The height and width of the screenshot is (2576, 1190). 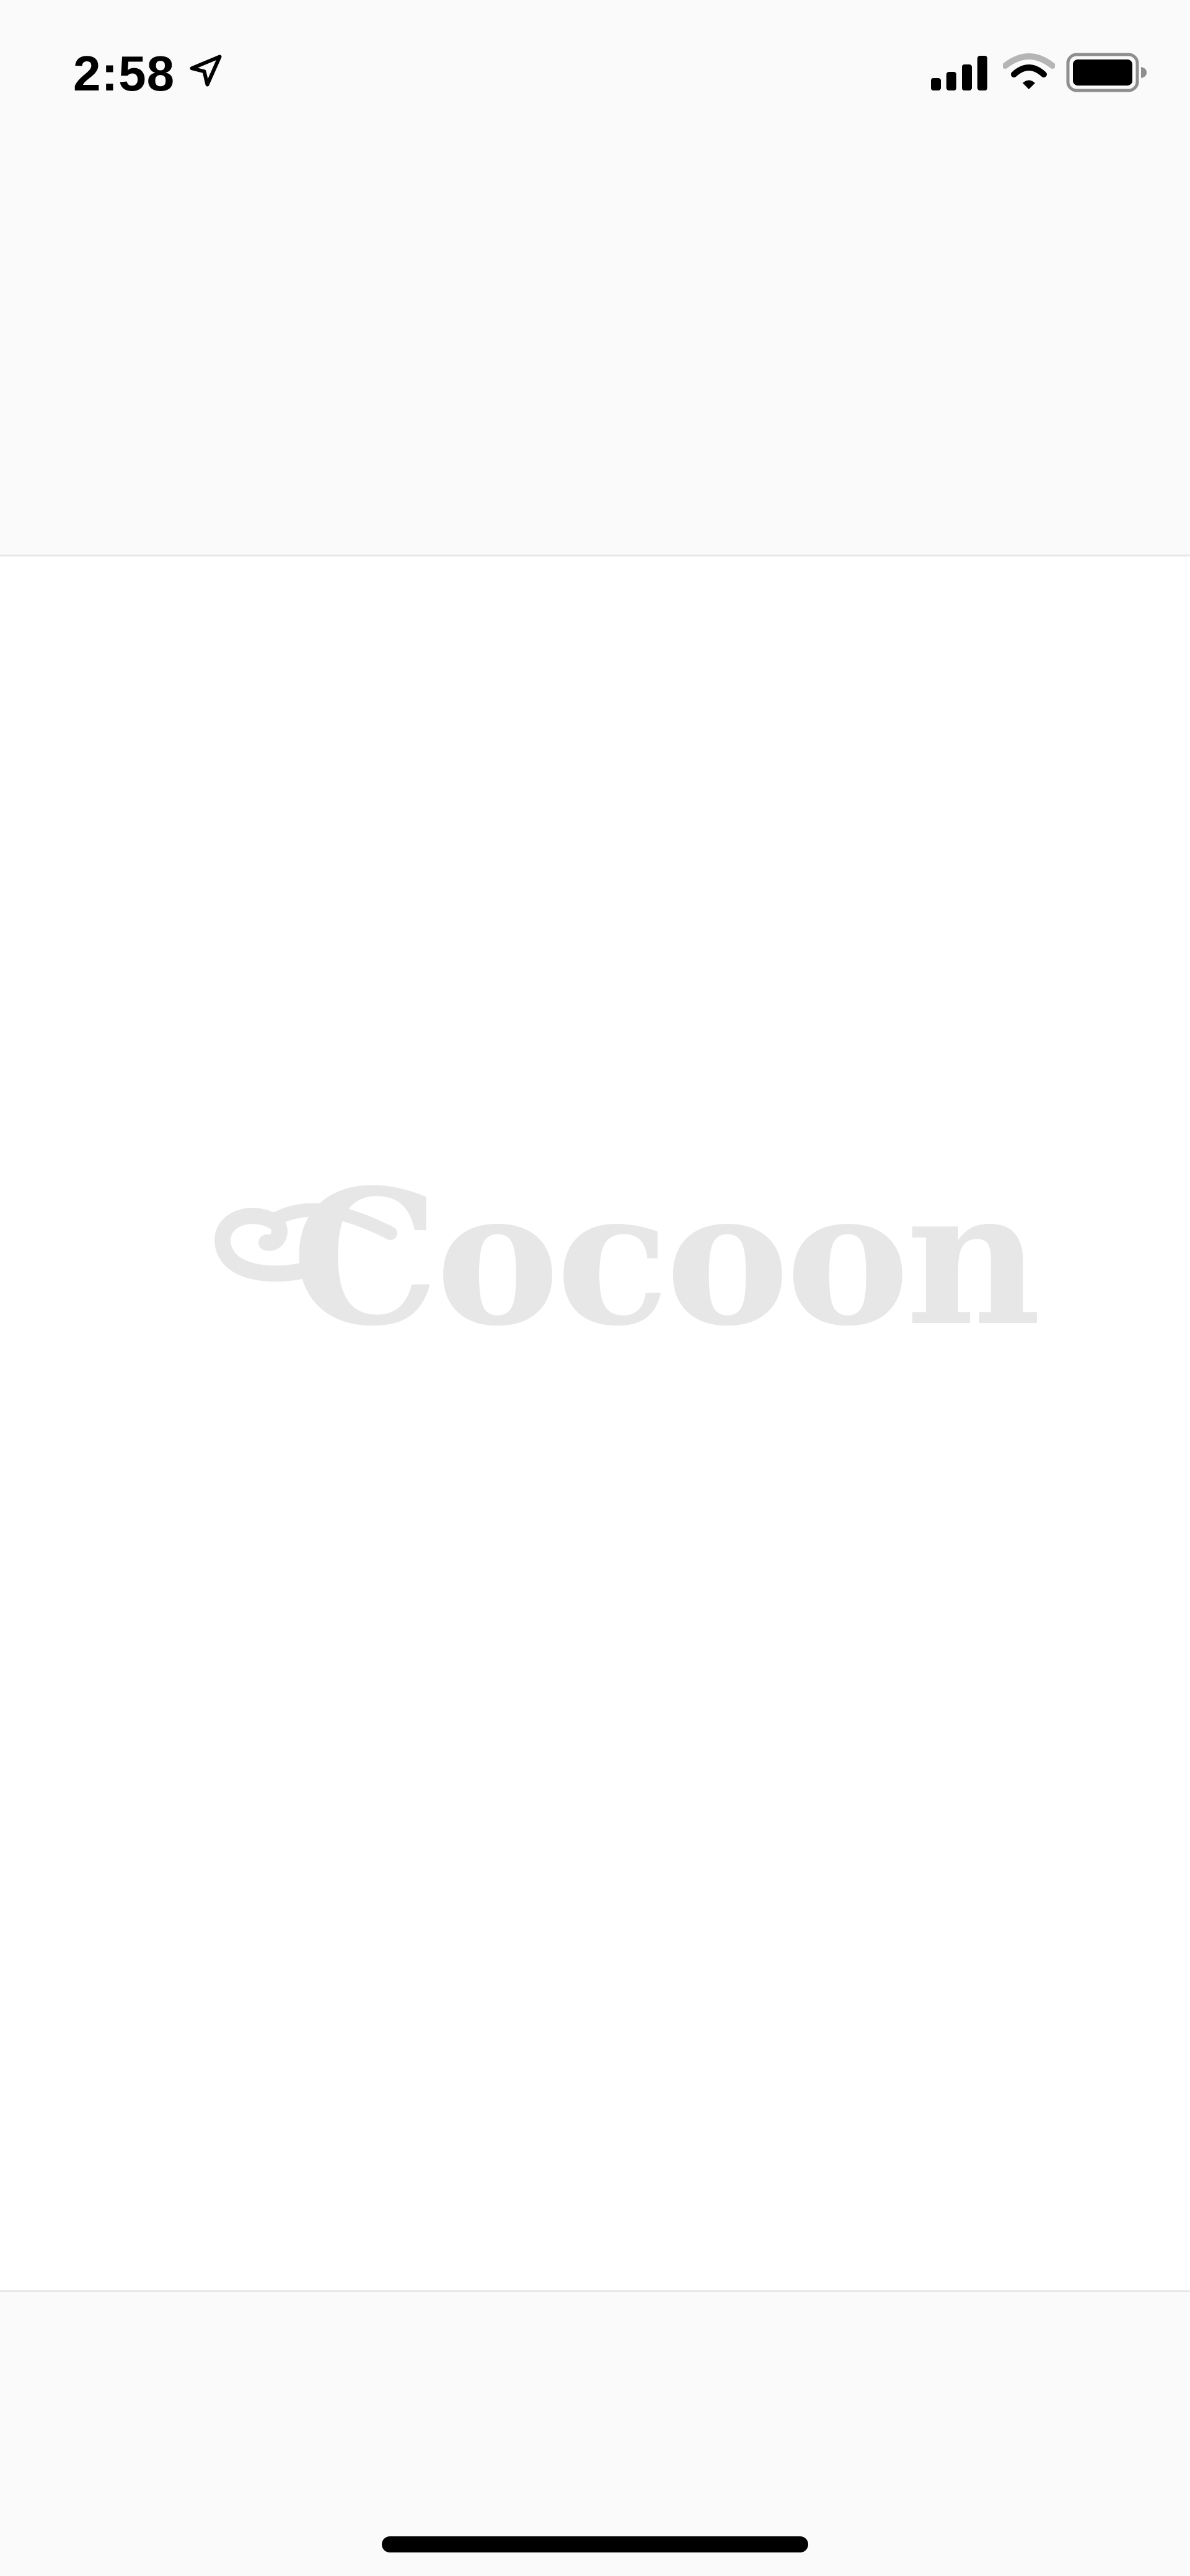 I want to click on home-indicator, so click(x=595, y=2544).